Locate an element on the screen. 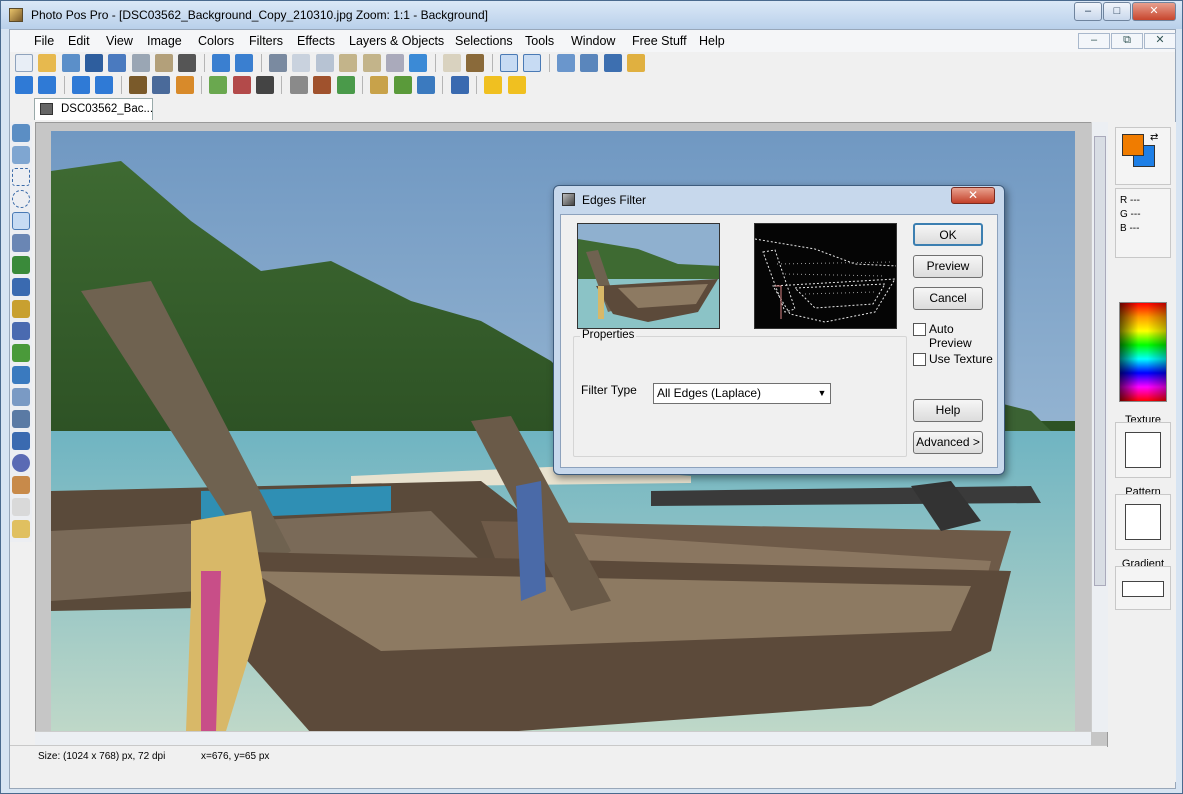 Image resolution: width=1183 pixels, height=794 pixels. preview-button: Preview is located at coordinates (948, 266).